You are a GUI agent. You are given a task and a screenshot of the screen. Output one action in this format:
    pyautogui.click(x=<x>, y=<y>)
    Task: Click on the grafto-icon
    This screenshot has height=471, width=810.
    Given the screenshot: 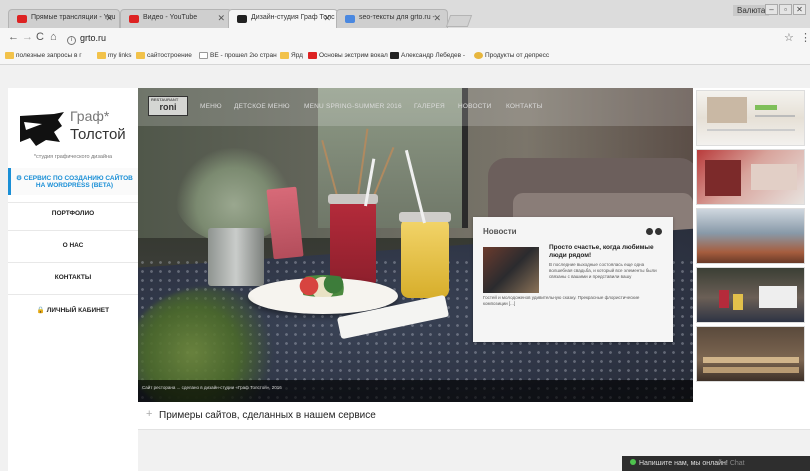 What is the action you would take?
    pyautogui.click(x=242, y=19)
    